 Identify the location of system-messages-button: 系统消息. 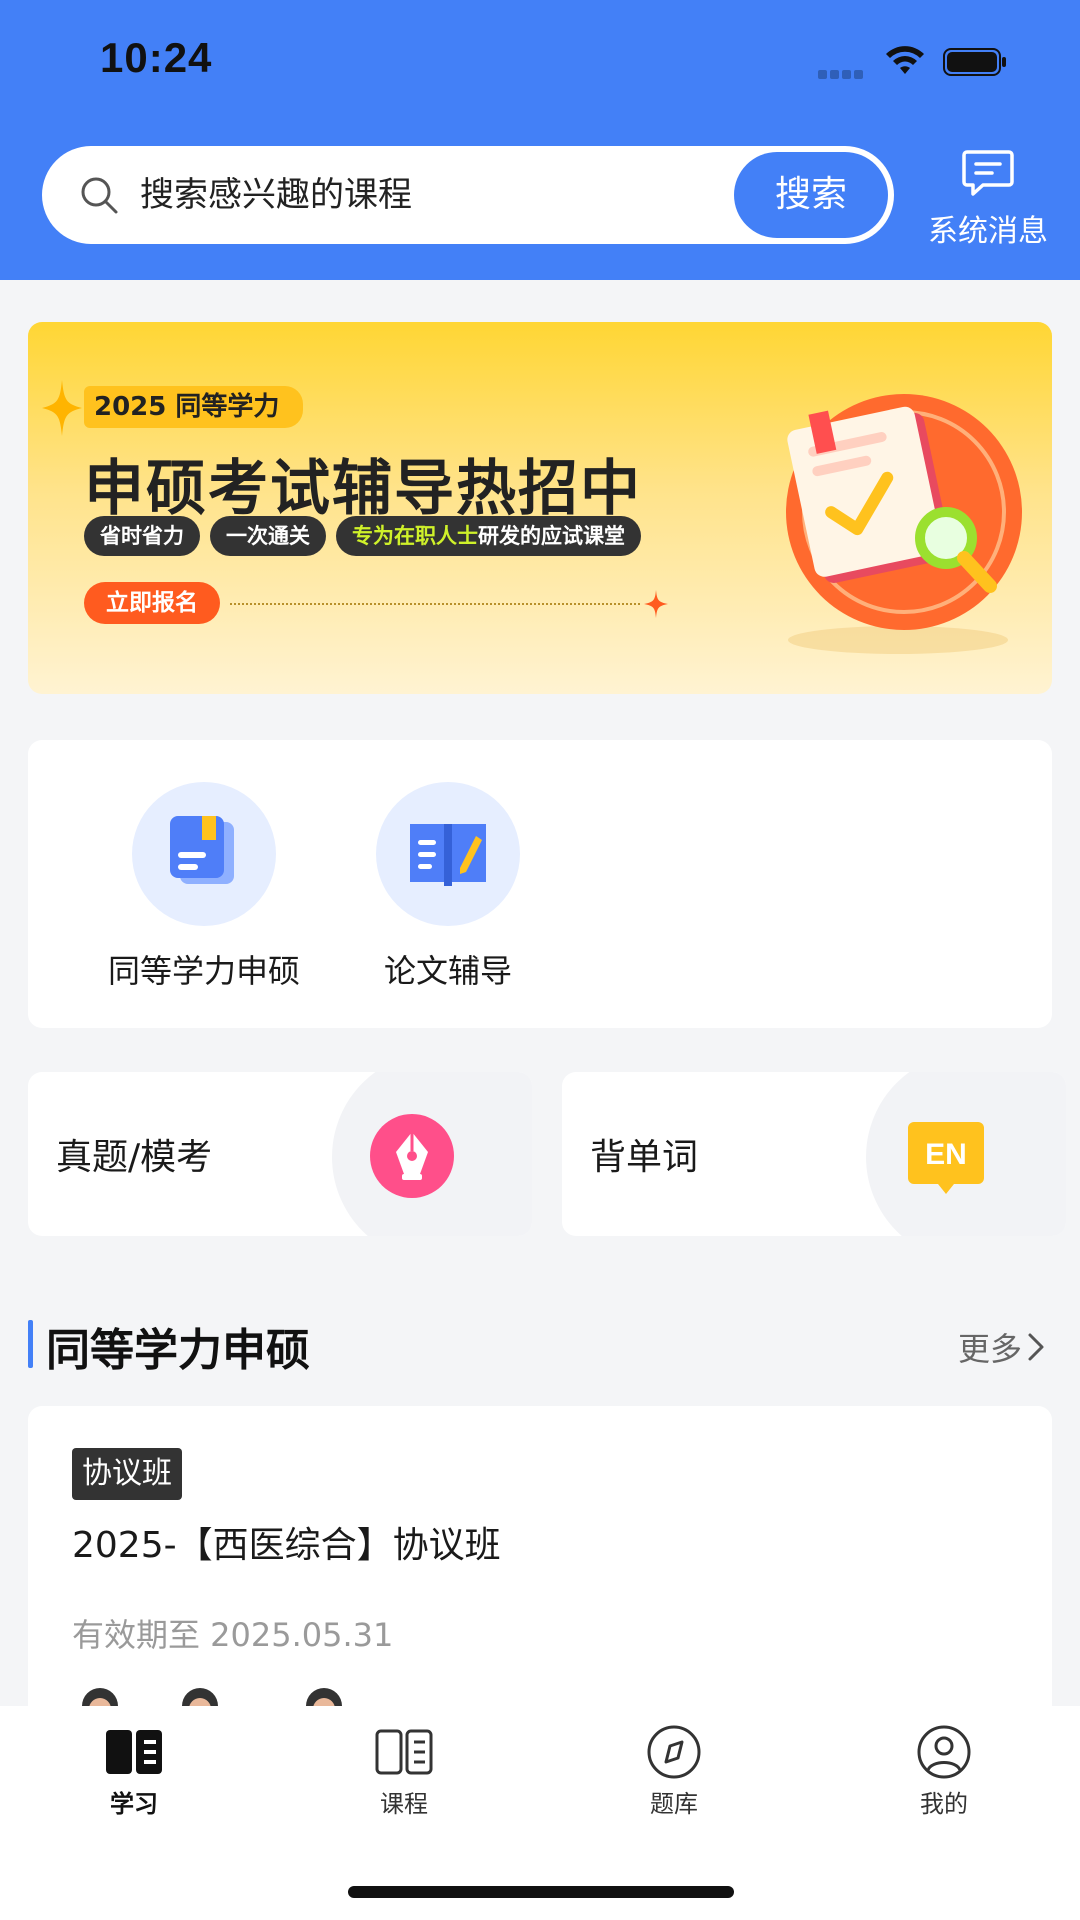
(988, 198).